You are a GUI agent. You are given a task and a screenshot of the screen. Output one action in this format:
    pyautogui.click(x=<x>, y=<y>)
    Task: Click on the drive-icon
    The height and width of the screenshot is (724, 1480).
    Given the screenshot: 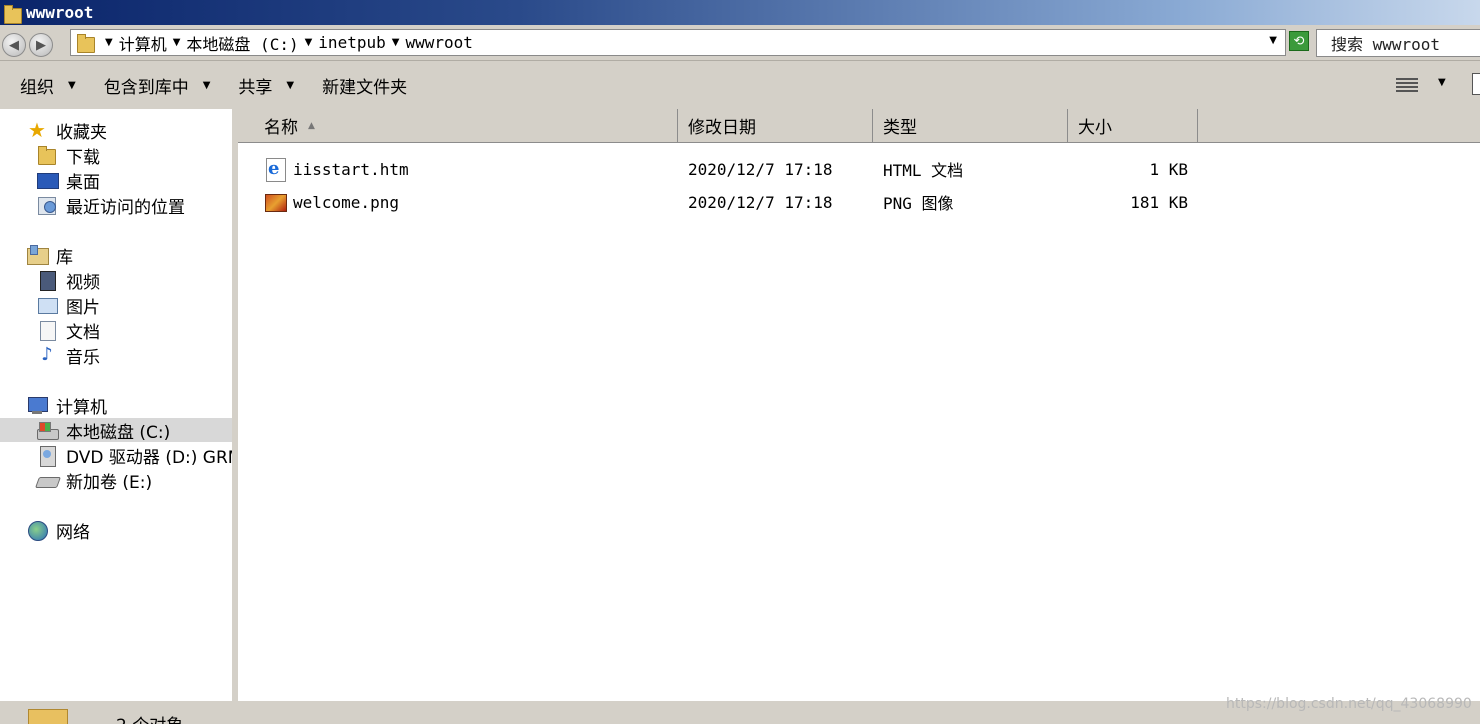 What is the action you would take?
    pyautogui.click(x=47, y=480)
    